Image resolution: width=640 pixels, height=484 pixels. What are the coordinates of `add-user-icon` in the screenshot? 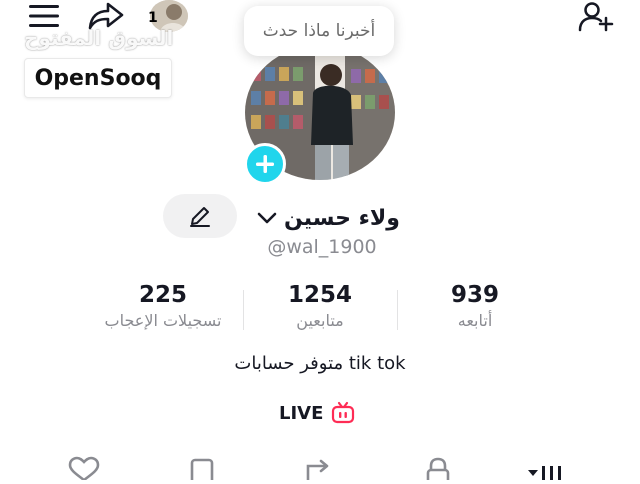 It's located at (596, 17).